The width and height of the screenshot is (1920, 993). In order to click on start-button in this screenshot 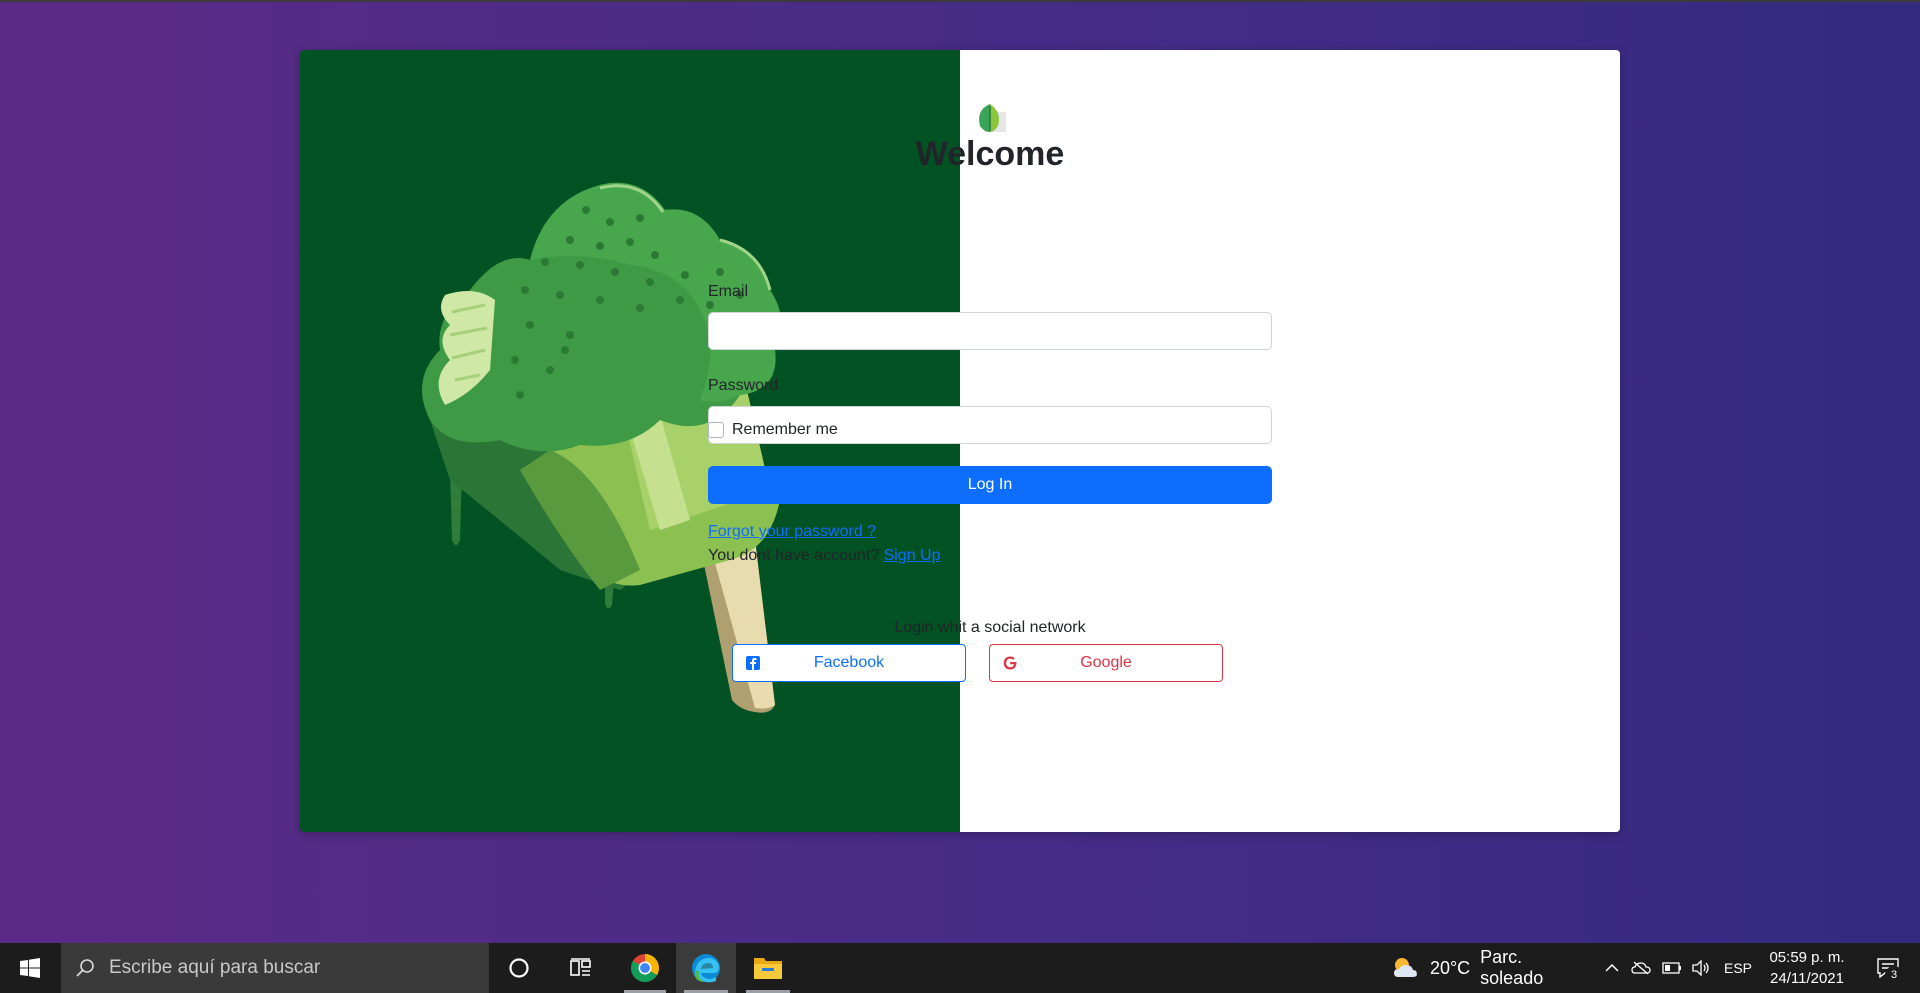, I will do `click(30, 968)`.